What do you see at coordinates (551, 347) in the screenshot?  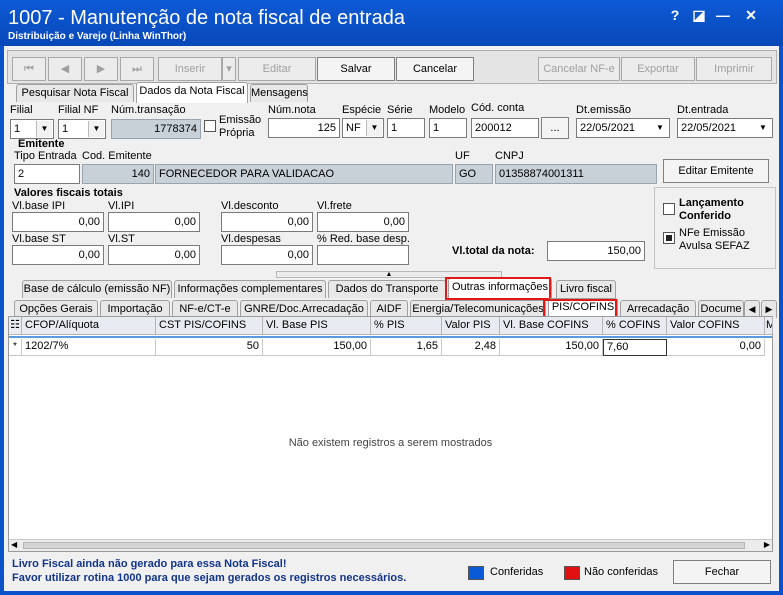 I see `cell-base-cofins: 150,00` at bounding box center [551, 347].